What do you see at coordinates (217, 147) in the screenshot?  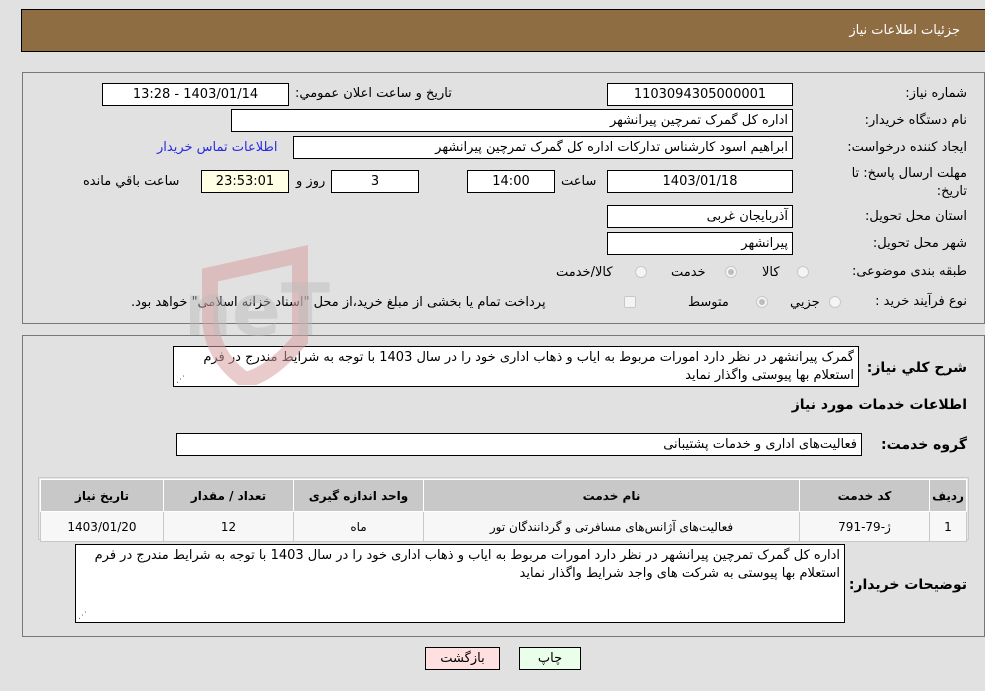 I see `buyer-contact-link: اطلاعات تماس خریدار` at bounding box center [217, 147].